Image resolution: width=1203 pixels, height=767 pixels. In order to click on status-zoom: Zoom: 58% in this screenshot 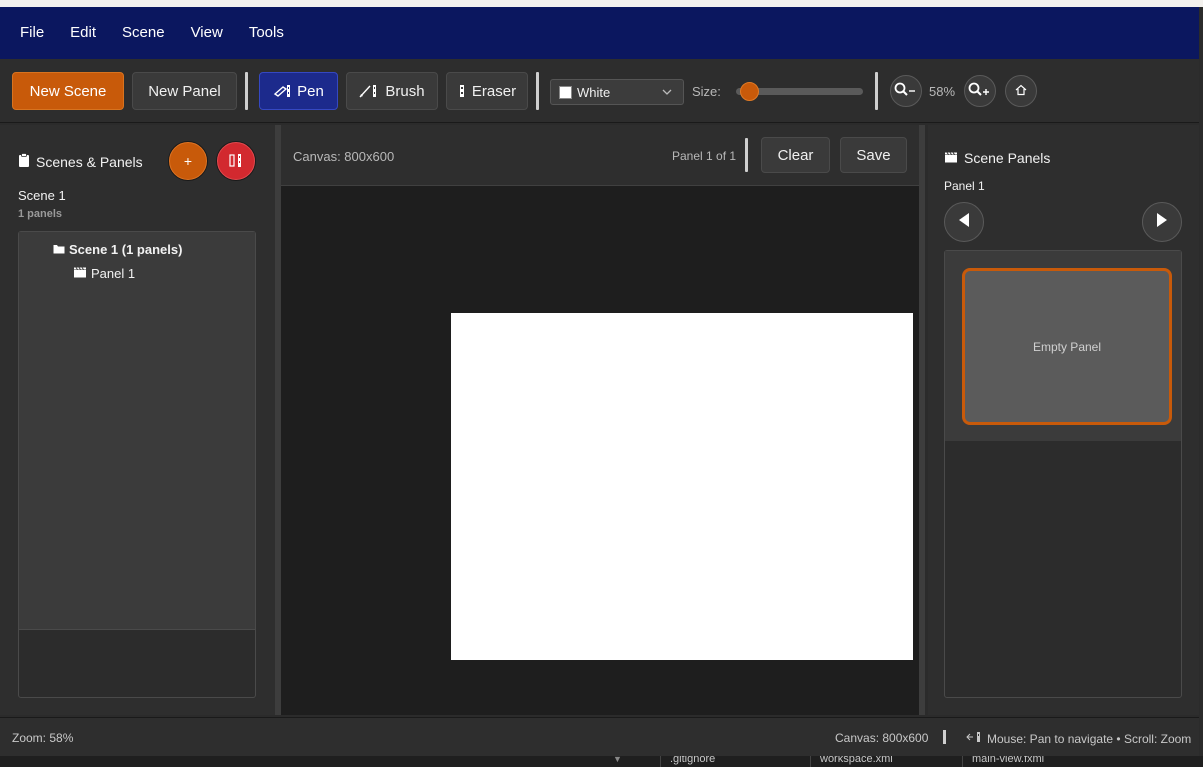, I will do `click(43, 738)`.